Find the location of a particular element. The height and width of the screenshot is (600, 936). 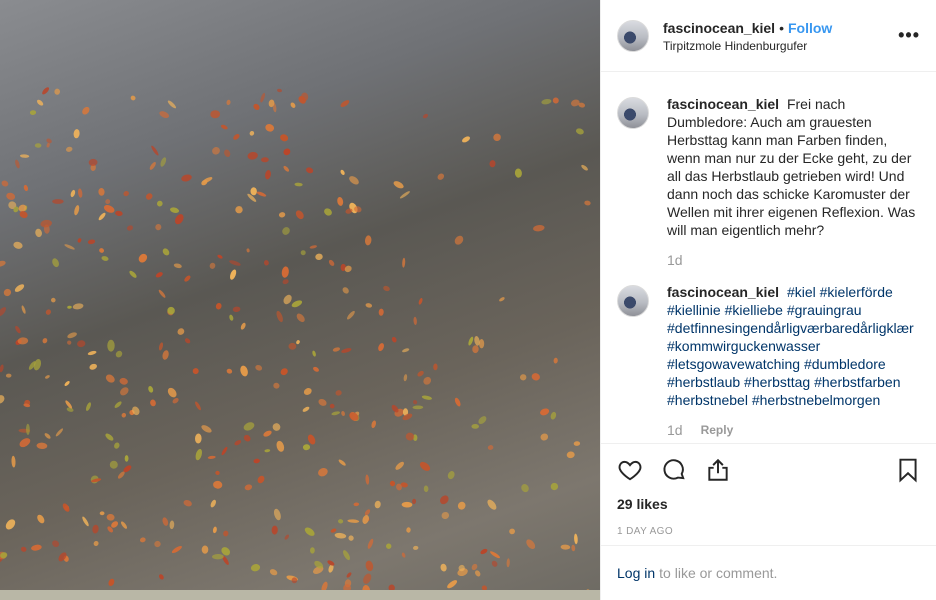

reply-button: Reply is located at coordinates (717, 430).